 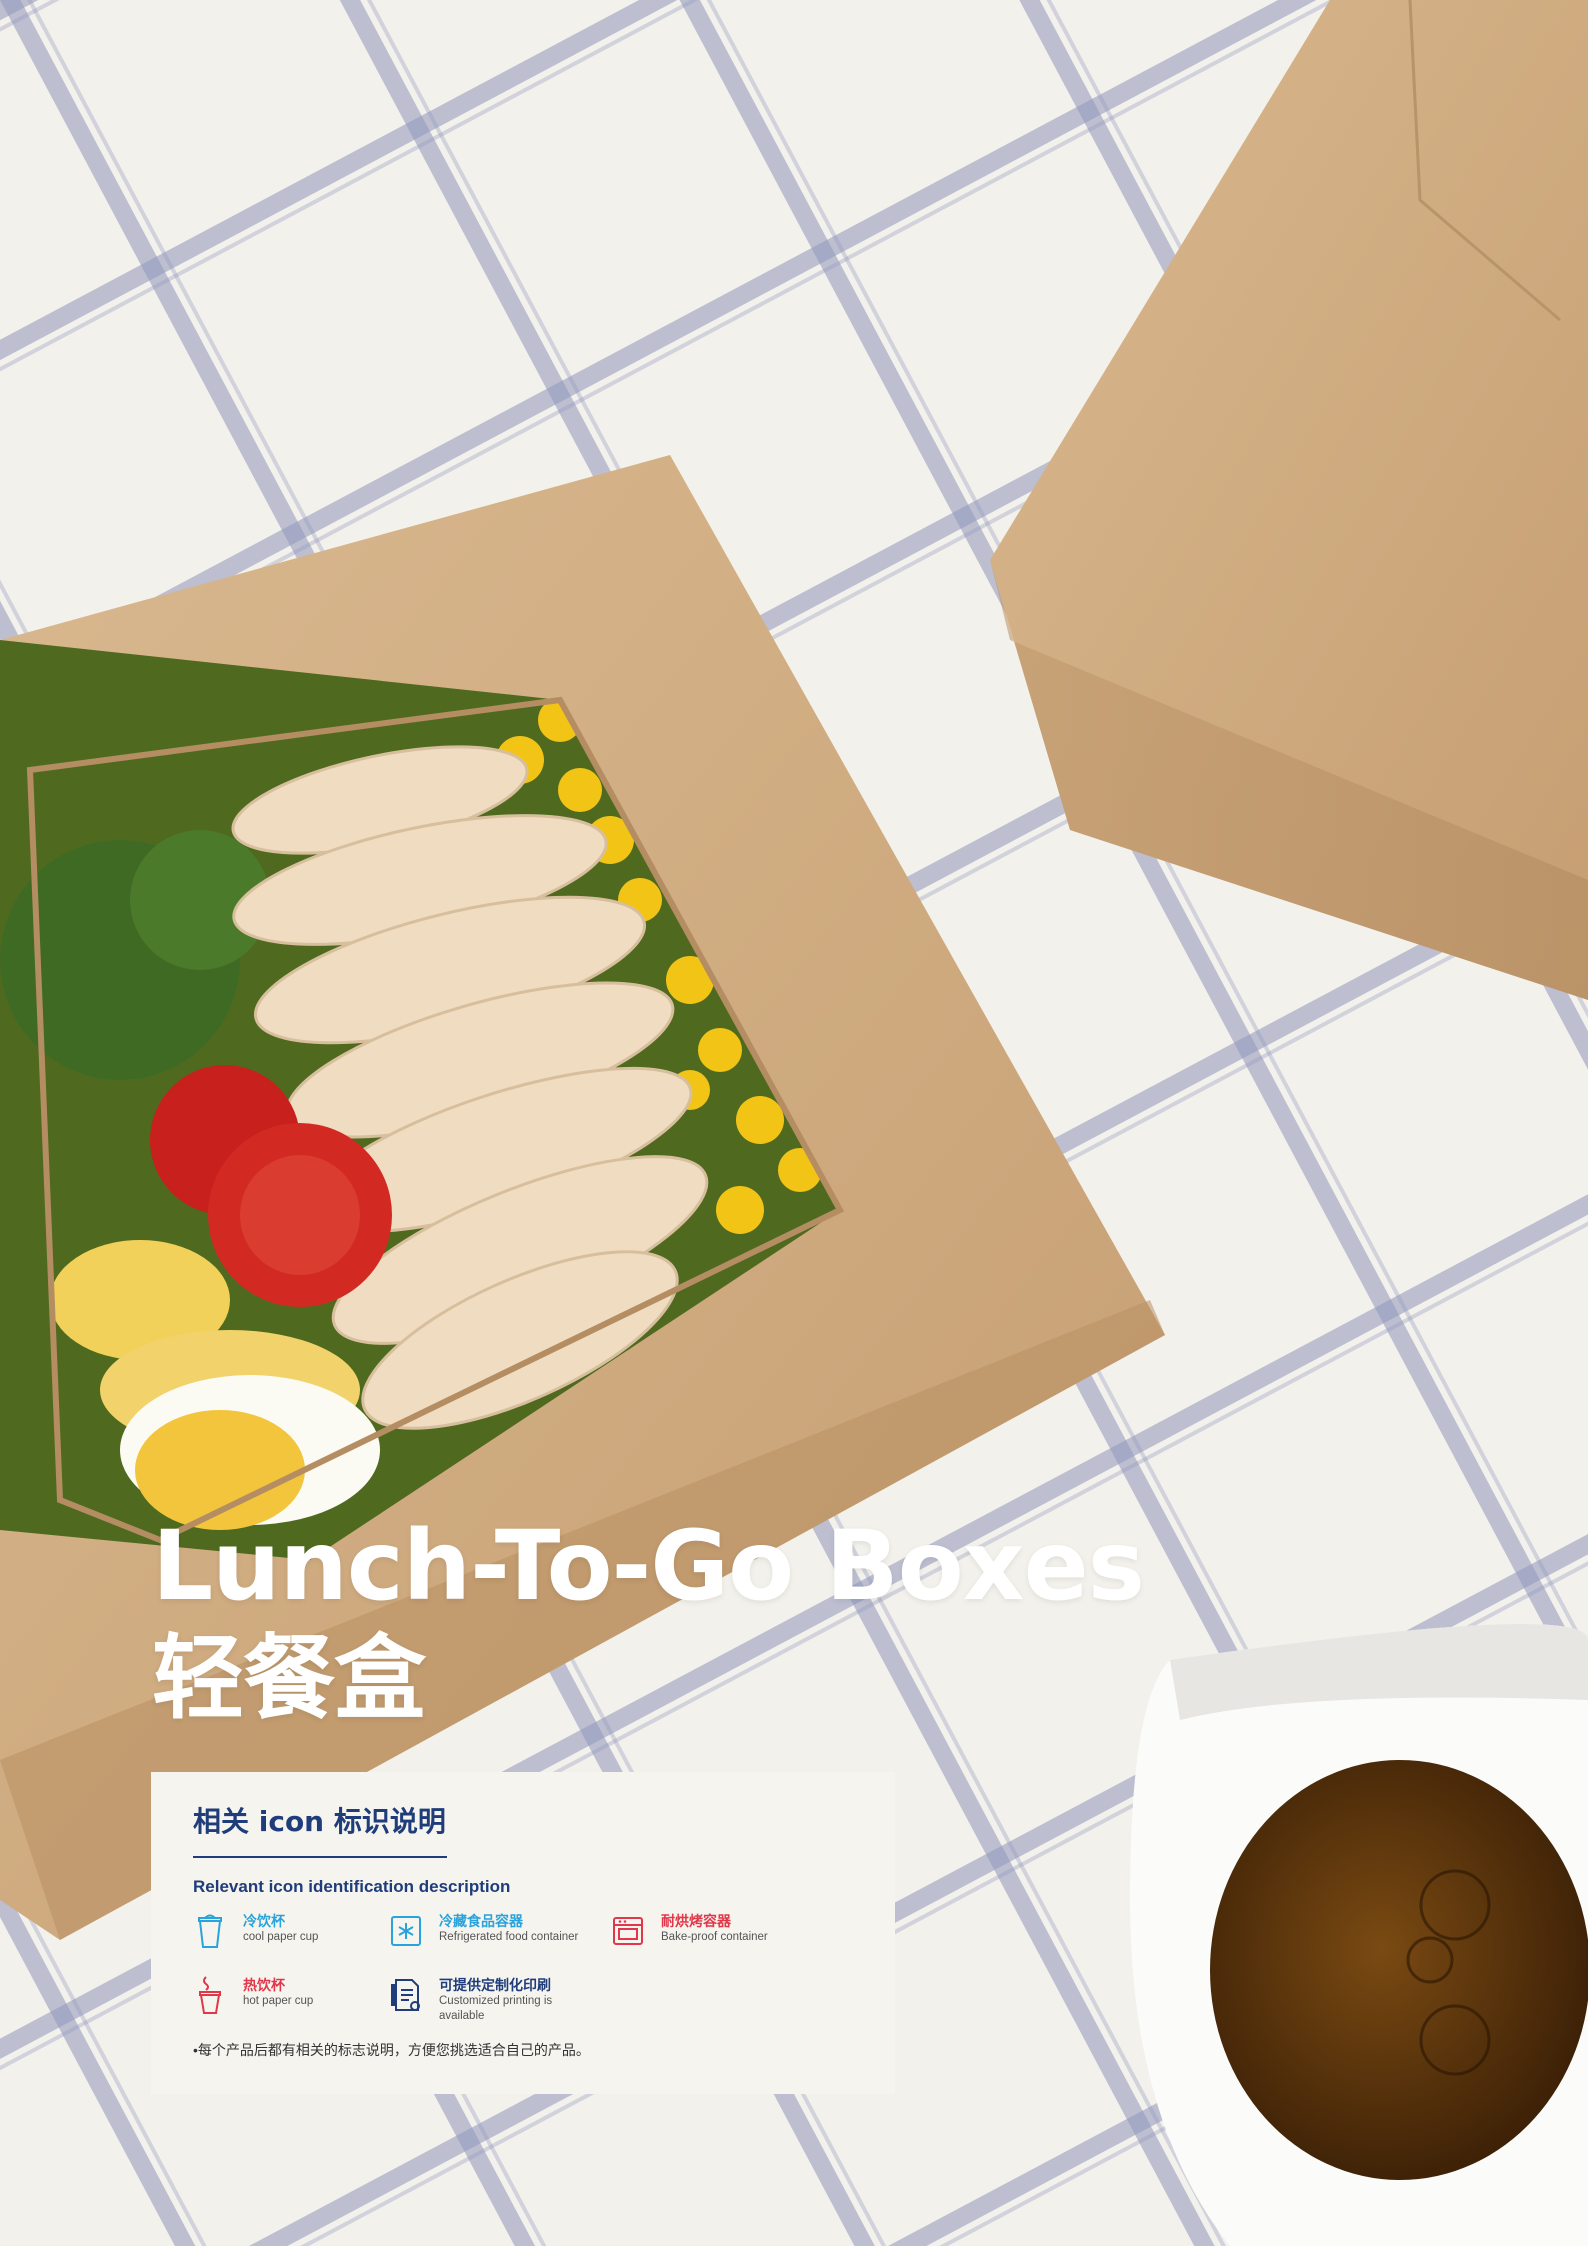 I want to click on legend-item-en: Refrigerated food container, so click(x=509, y=1937).